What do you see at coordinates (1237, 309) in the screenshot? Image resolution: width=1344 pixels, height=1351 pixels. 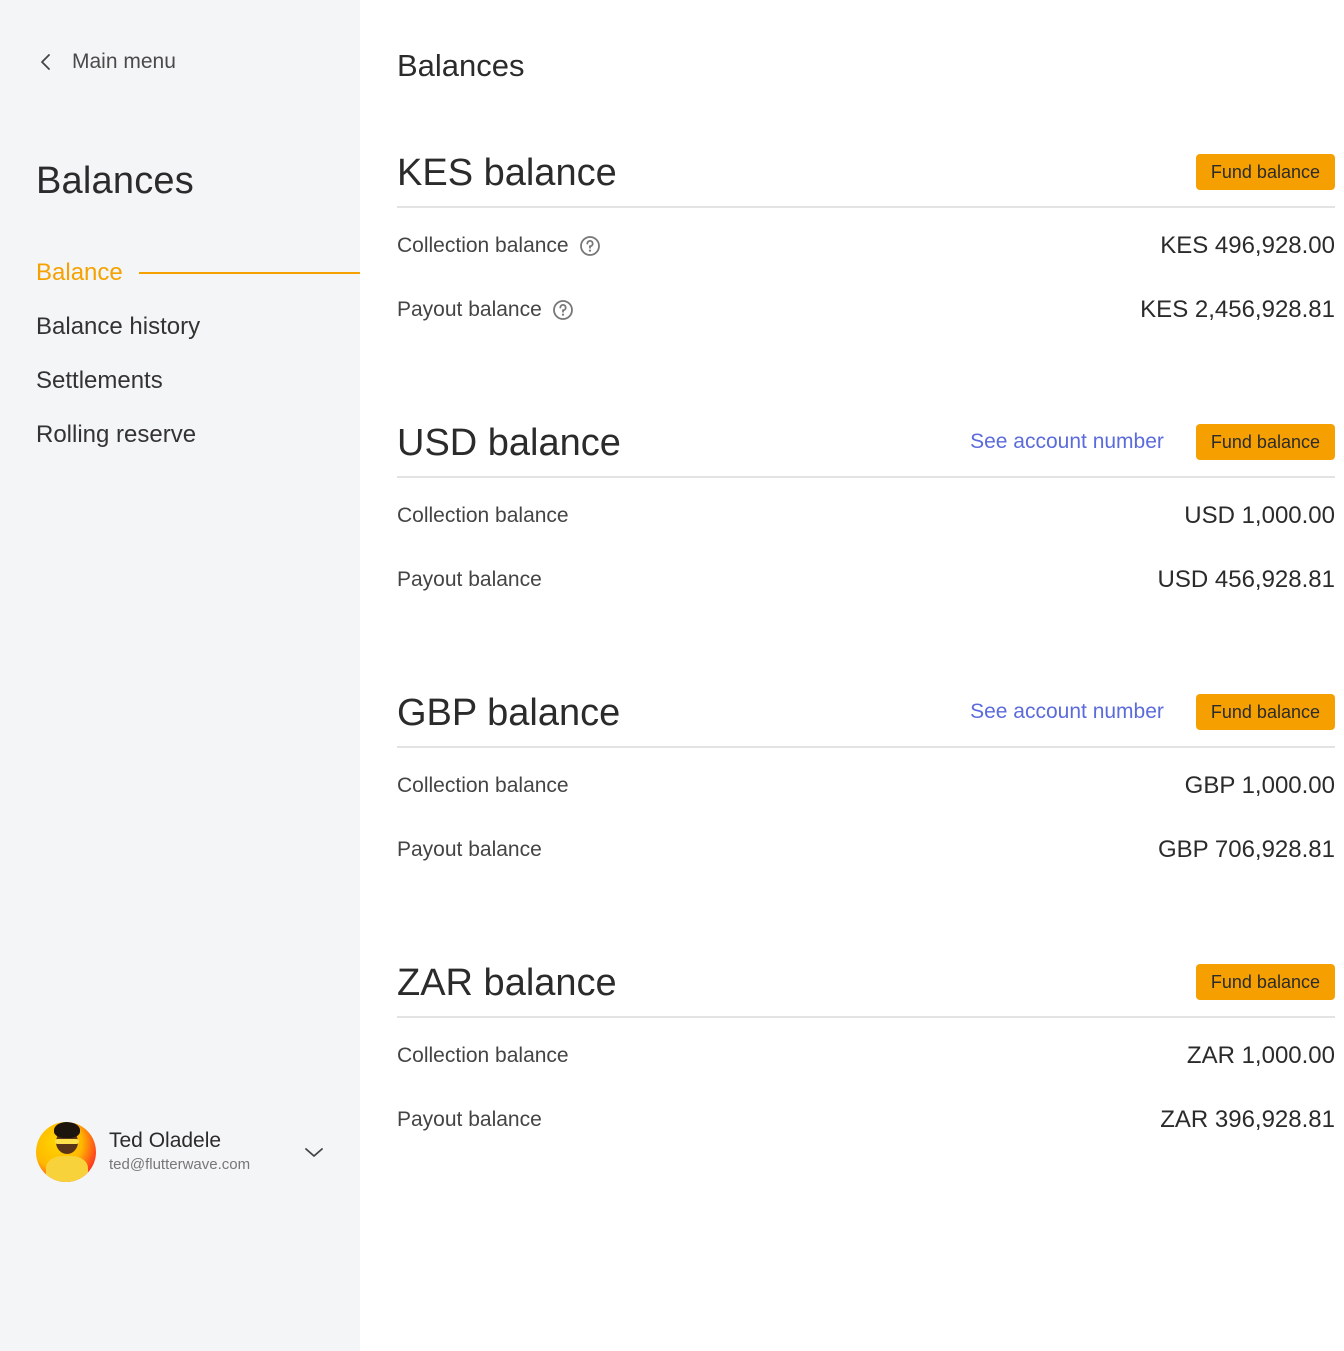 I see `row-value: KES 2,456,928.81` at bounding box center [1237, 309].